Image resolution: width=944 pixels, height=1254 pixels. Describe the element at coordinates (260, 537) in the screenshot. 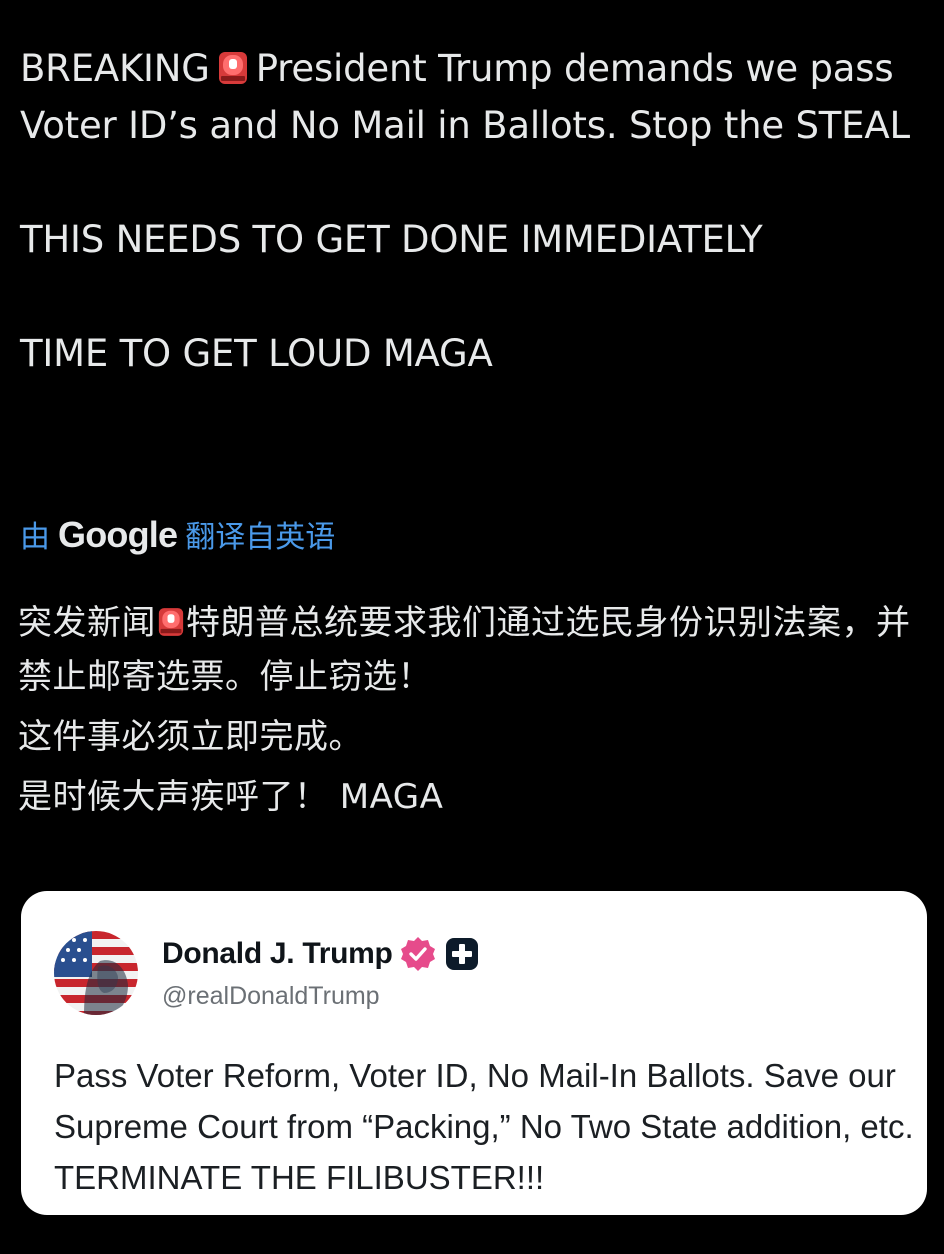

I see `translate-suffix: 翻译自英语` at that location.